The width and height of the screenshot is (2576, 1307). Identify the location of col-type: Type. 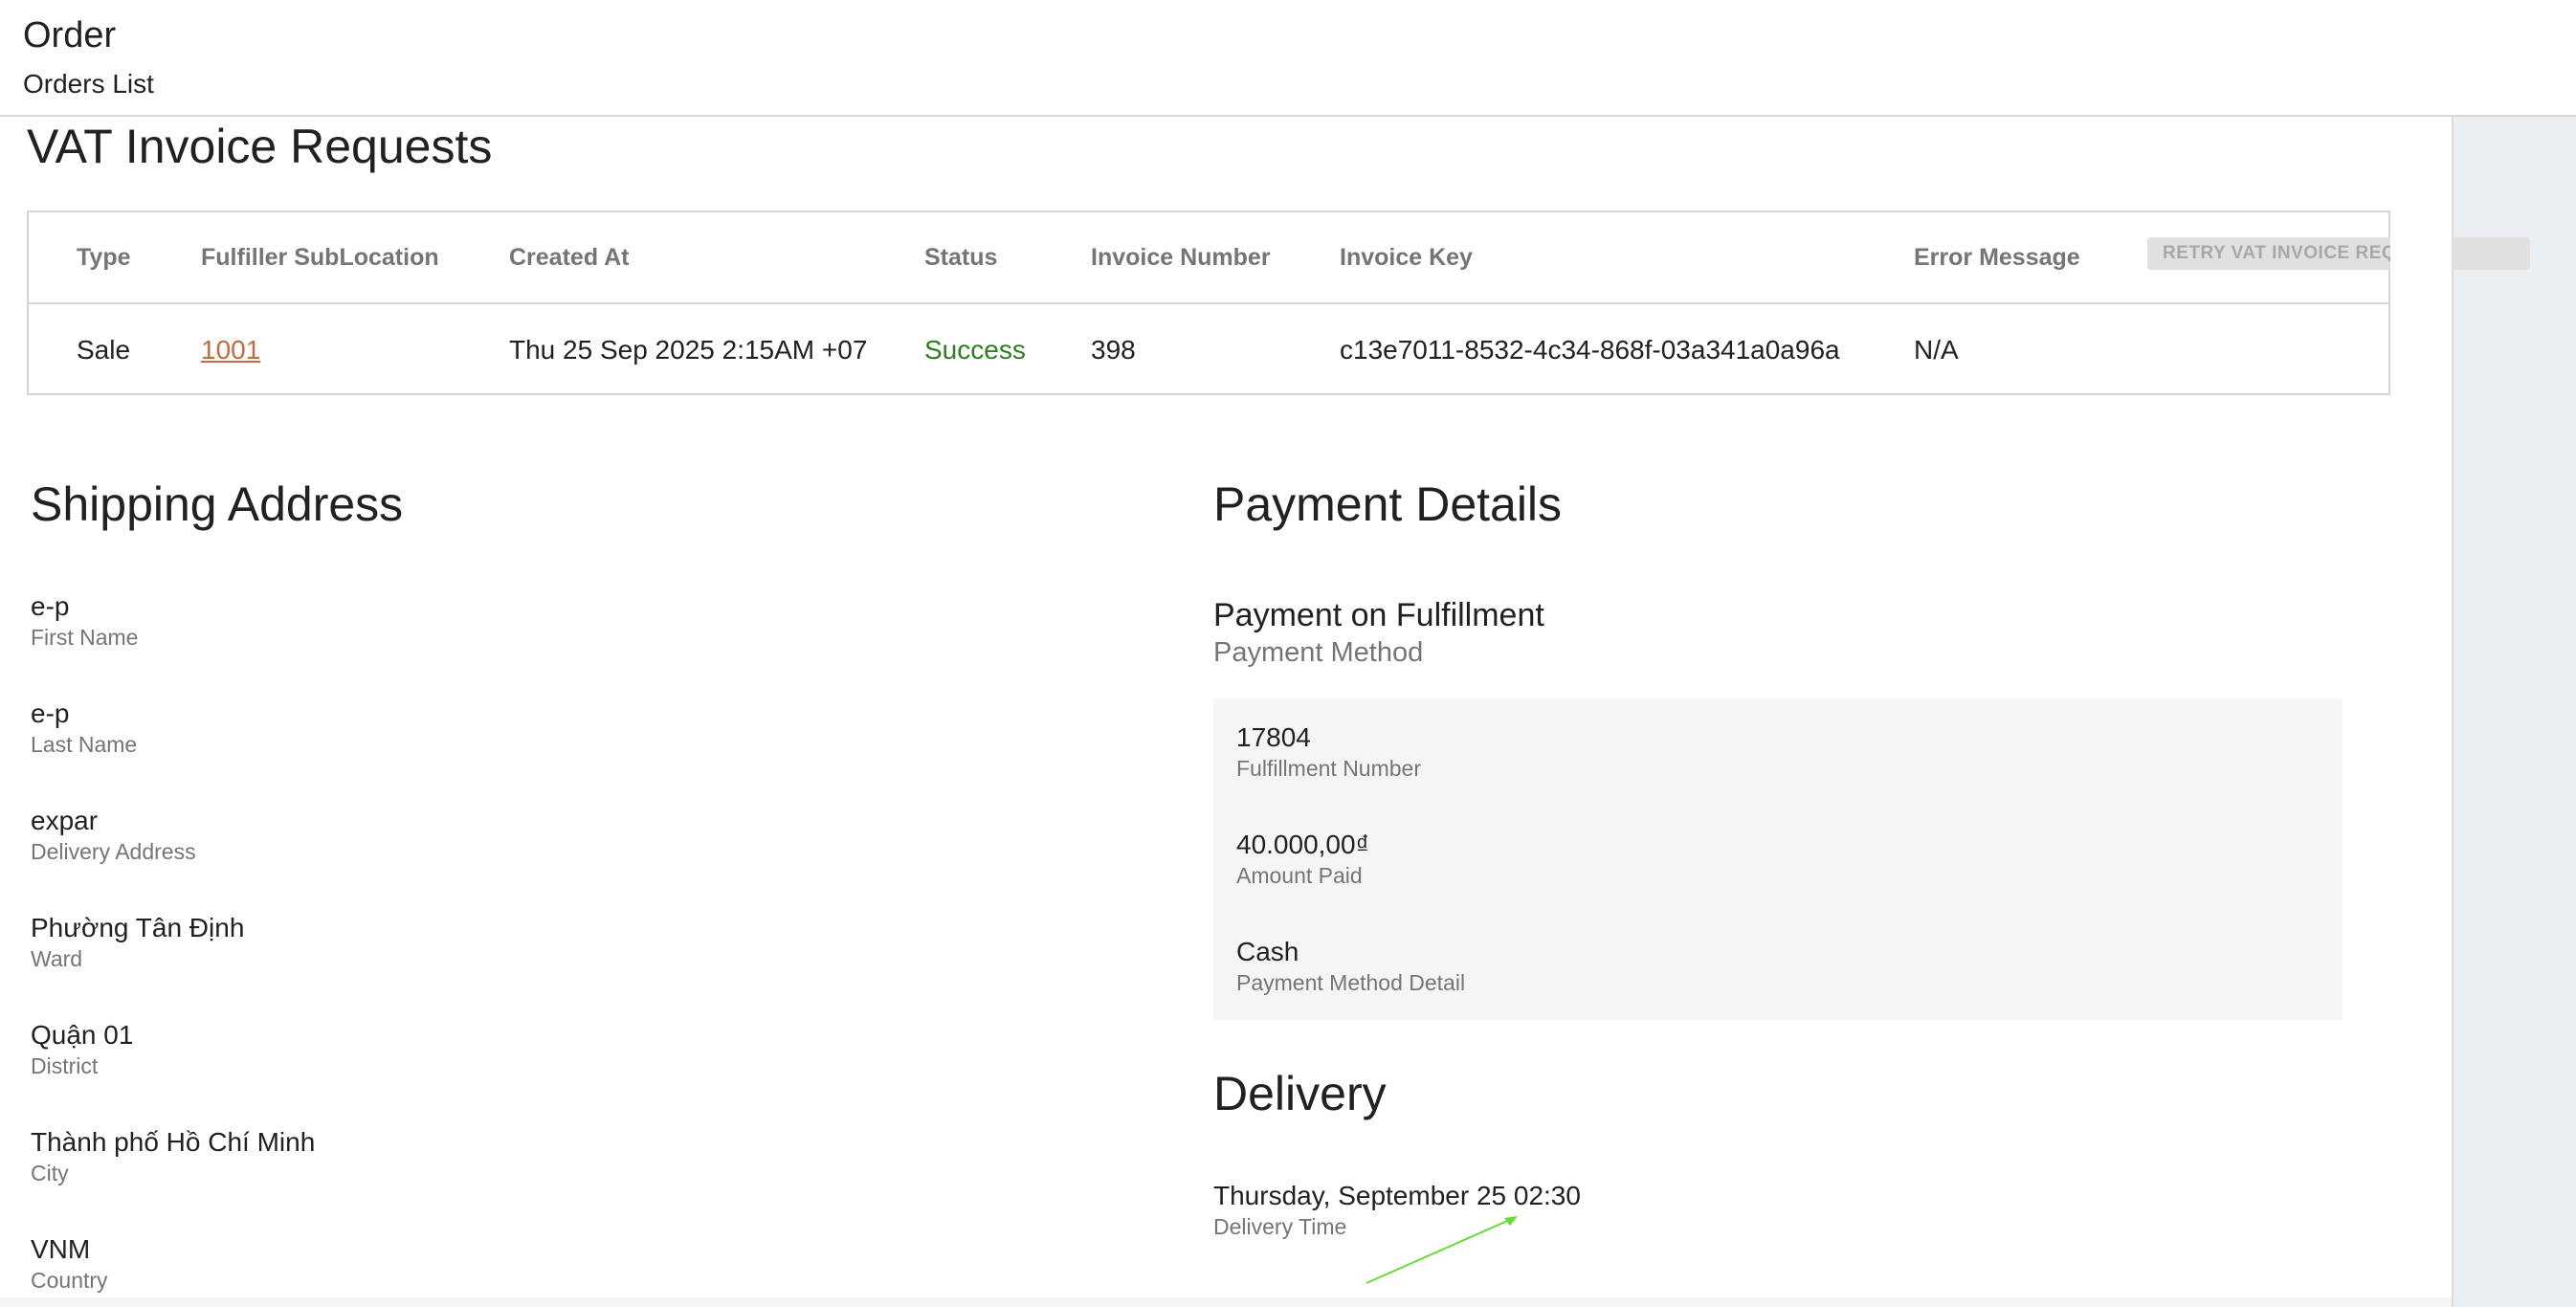
(104, 258).